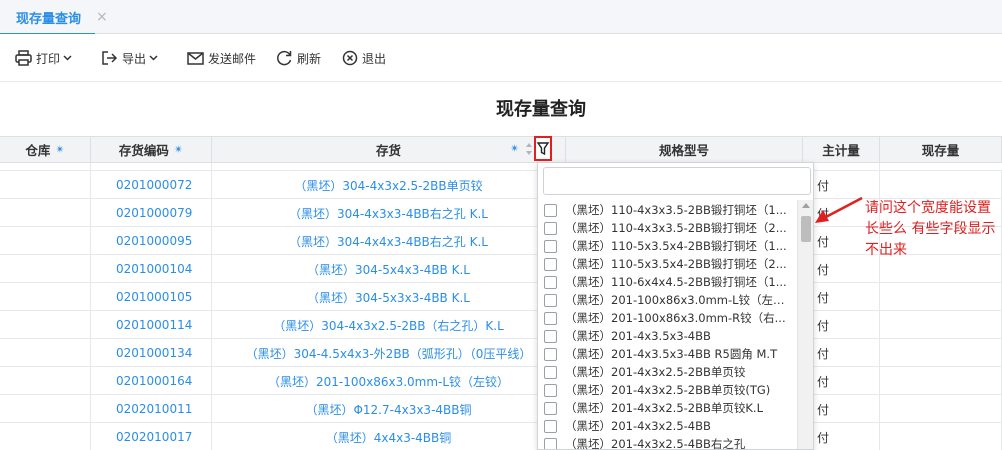  I want to click on filter-option-label: （黑坯）201-4x3x2.5-4BB右之孔, so click(655, 443).